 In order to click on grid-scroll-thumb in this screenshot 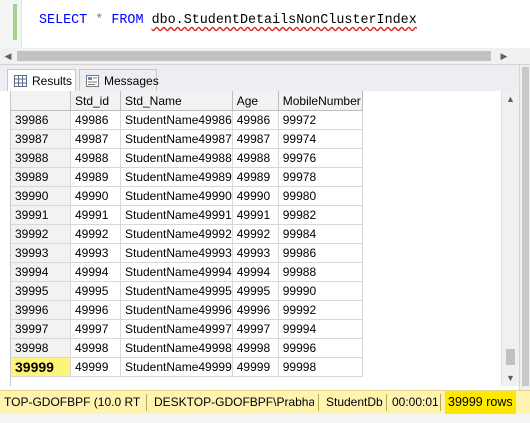, I will do `click(510, 357)`.